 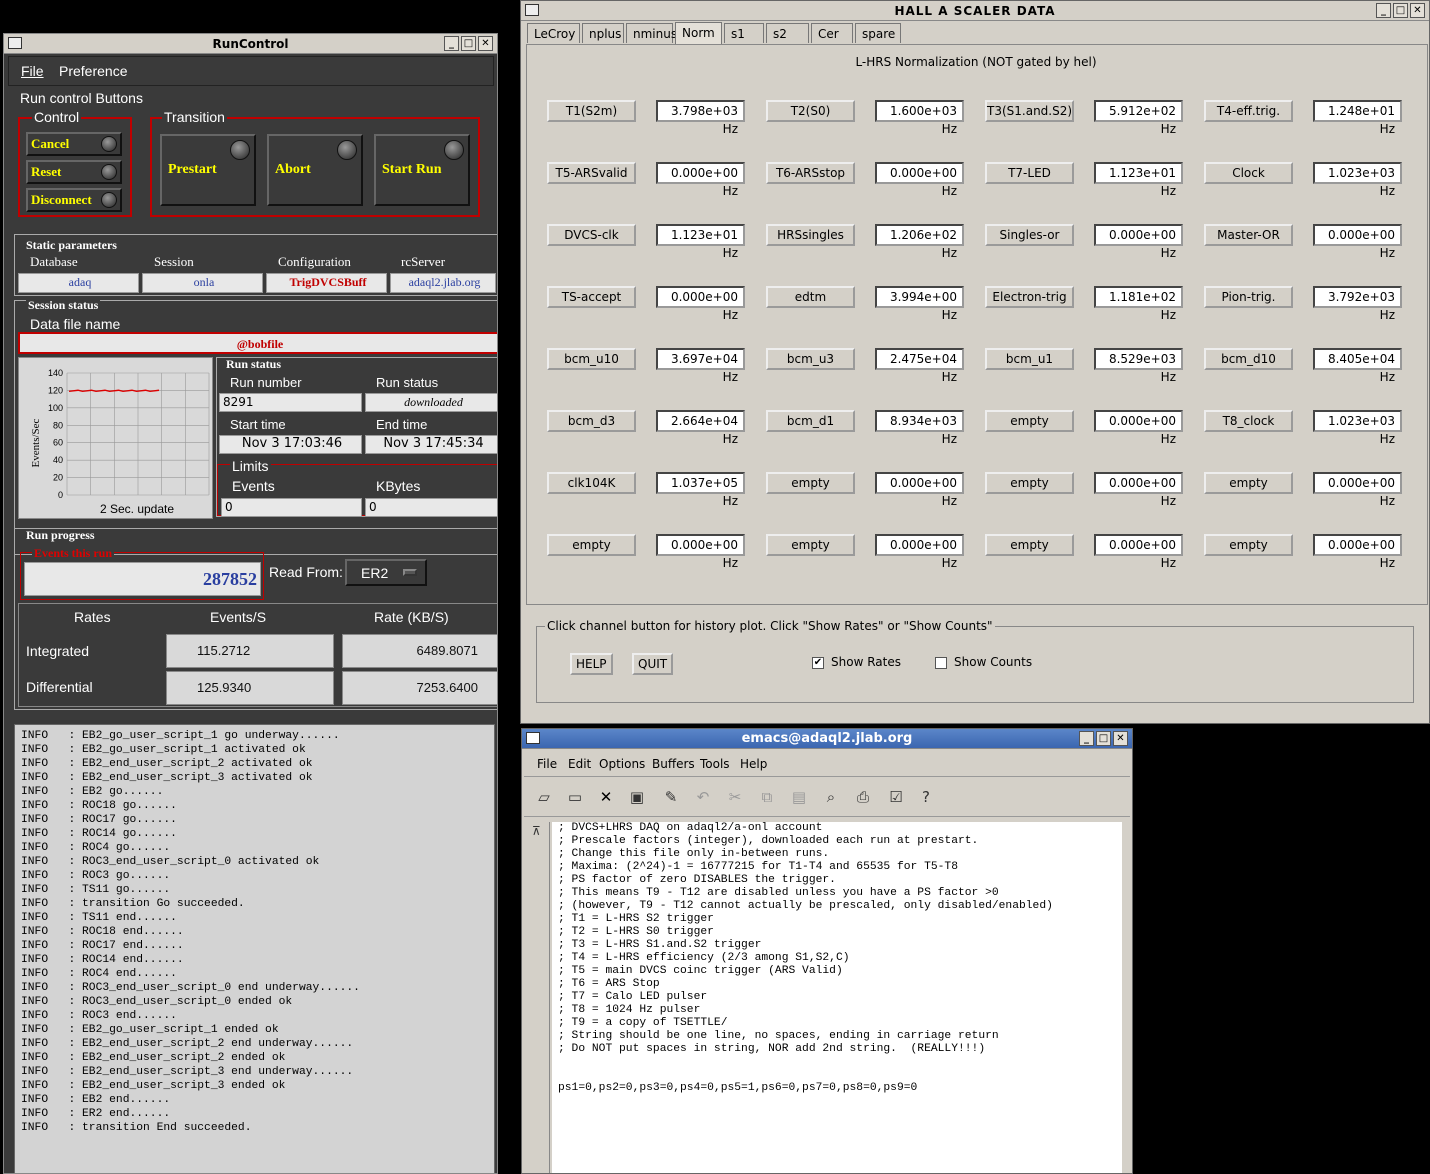 What do you see at coordinates (1248, 359) in the screenshot?
I see `channel-button: bcm_d10` at bounding box center [1248, 359].